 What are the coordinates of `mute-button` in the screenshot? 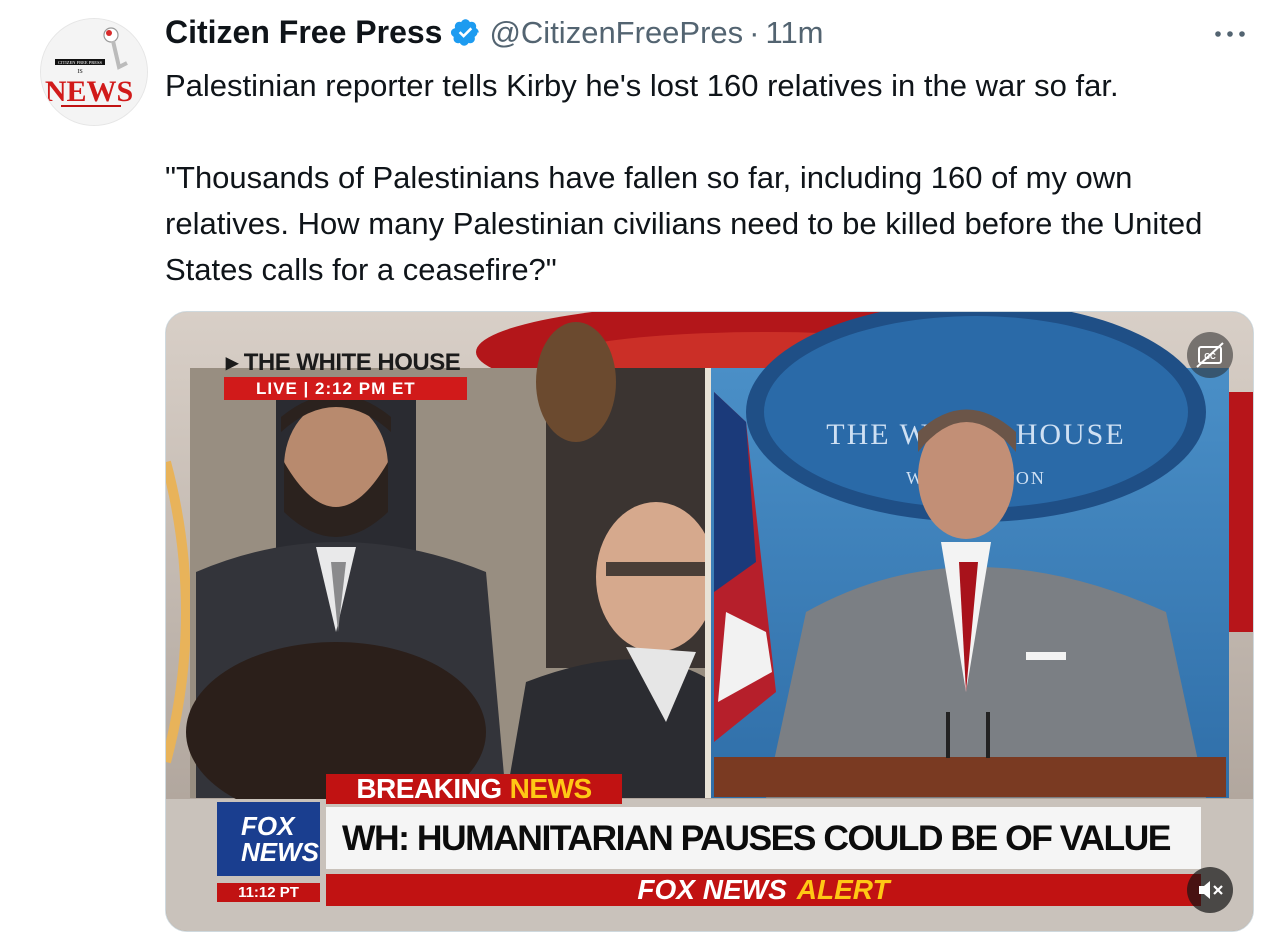 It's located at (1210, 890).